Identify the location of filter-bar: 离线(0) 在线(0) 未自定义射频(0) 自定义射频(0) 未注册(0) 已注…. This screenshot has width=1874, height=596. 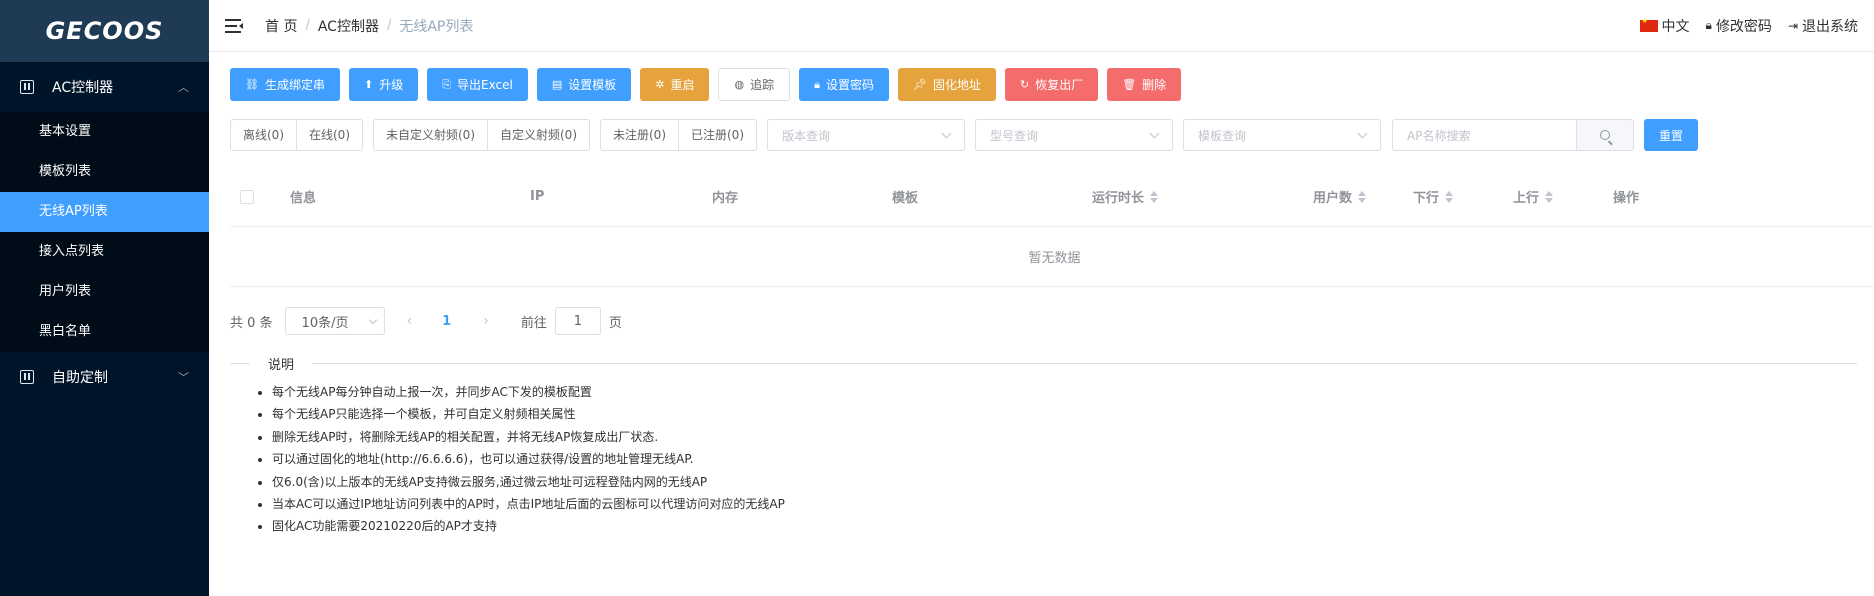
(1043, 135).